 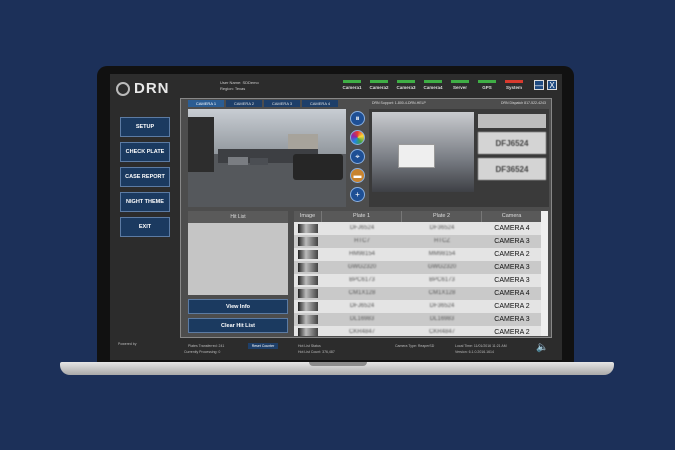 I want to click on table-scrollbar, so click(x=544, y=273).